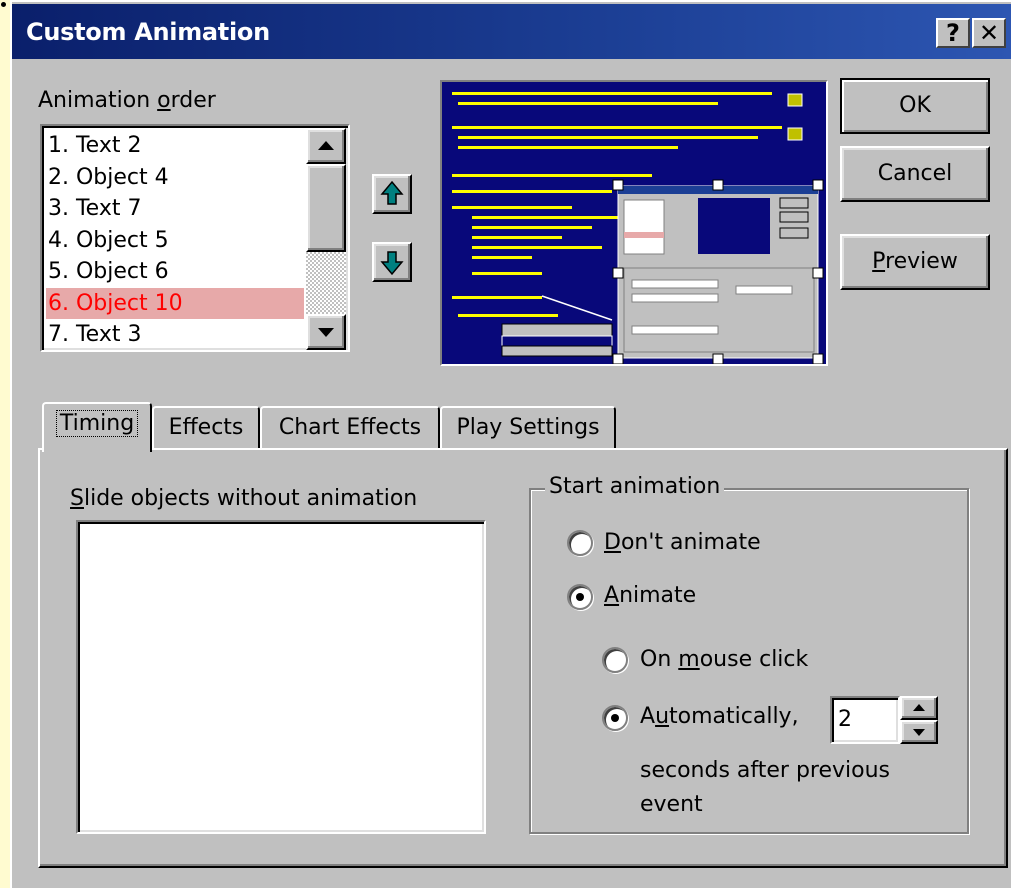  I want to click on move-up-arrow-icon, so click(392, 194).